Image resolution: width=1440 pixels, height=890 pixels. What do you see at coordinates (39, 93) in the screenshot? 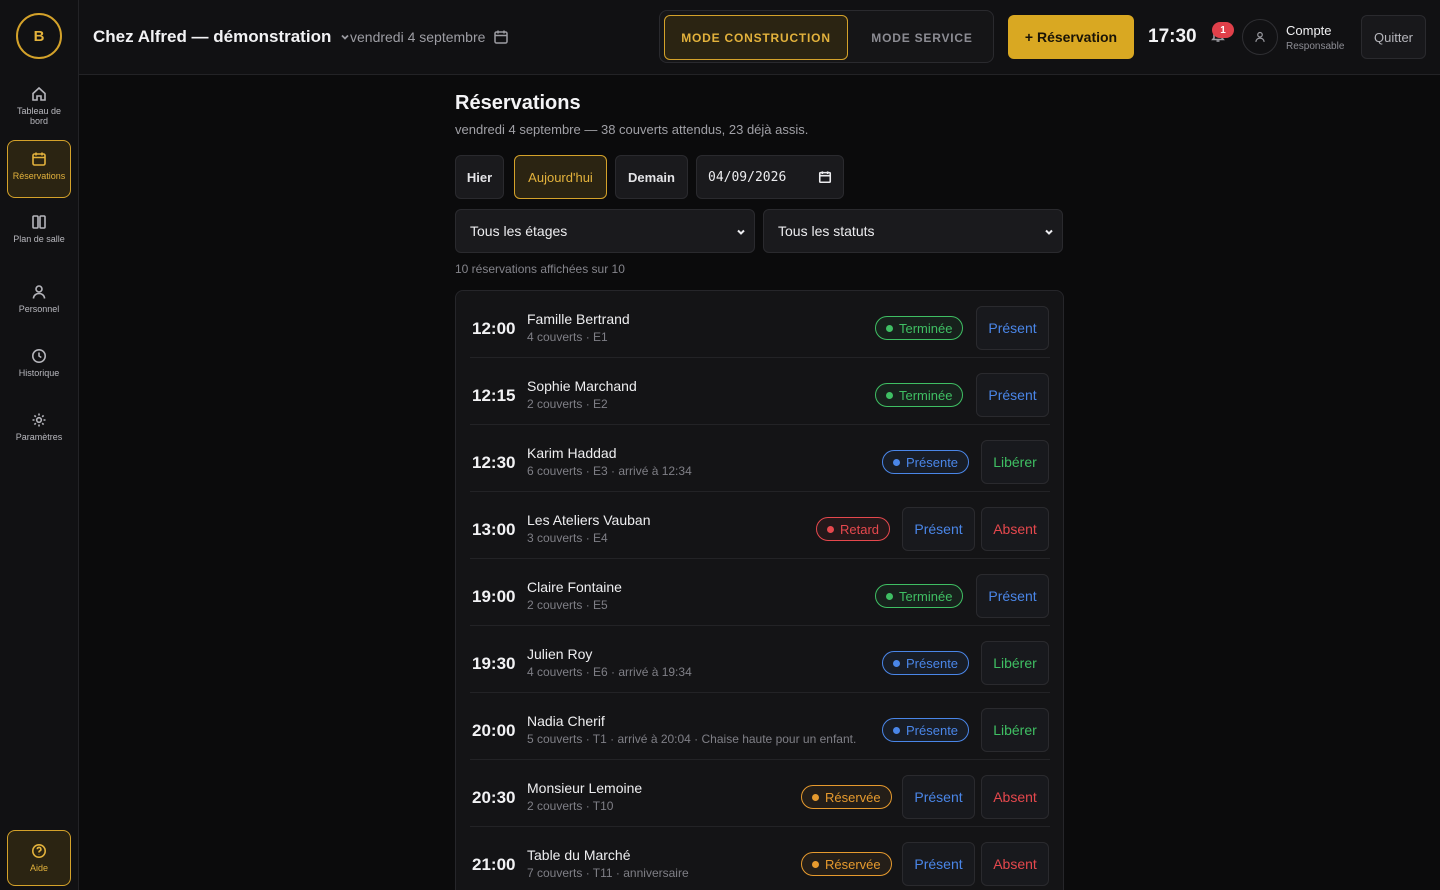
I see `home-icon` at bounding box center [39, 93].